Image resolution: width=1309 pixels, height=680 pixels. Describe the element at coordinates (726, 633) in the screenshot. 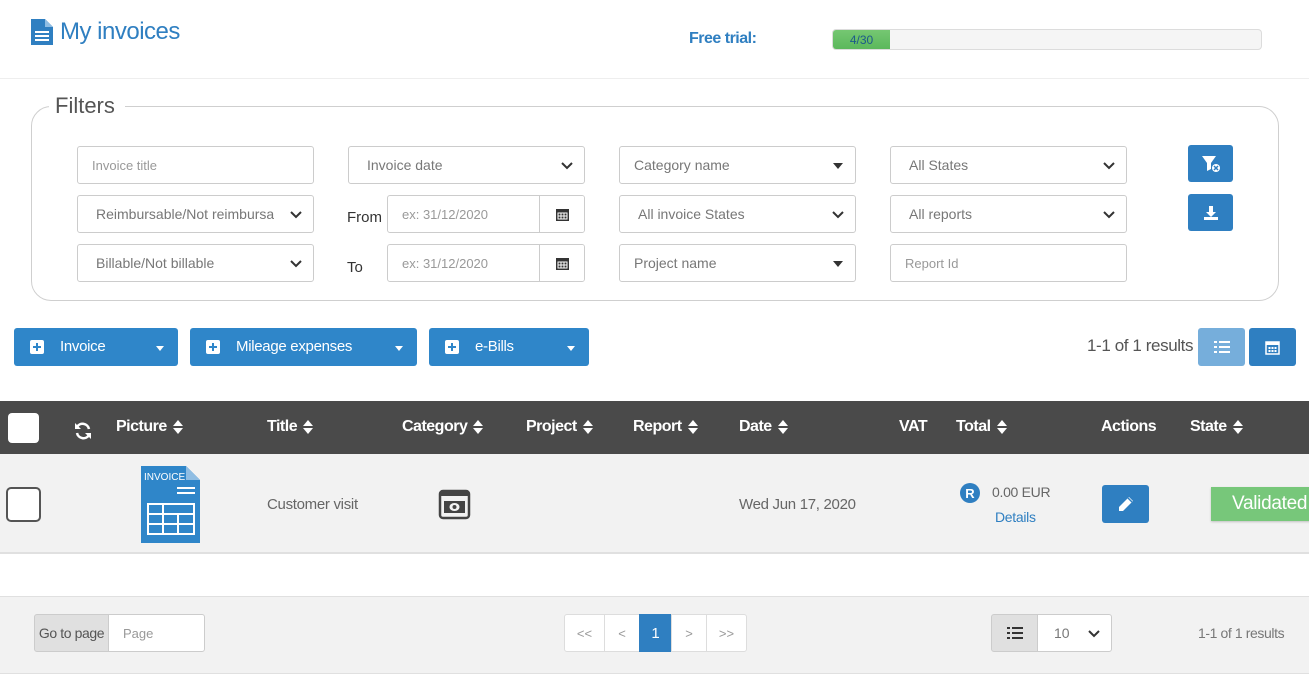

I see `last-page-button: >>` at that location.